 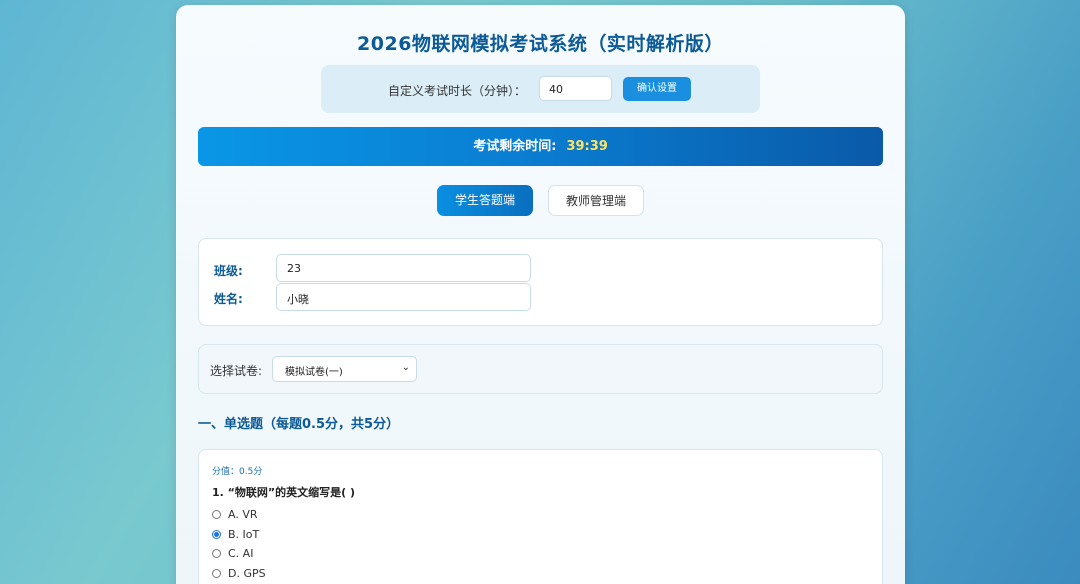 I want to click on timer-value: 39:39, so click(x=587, y=146).